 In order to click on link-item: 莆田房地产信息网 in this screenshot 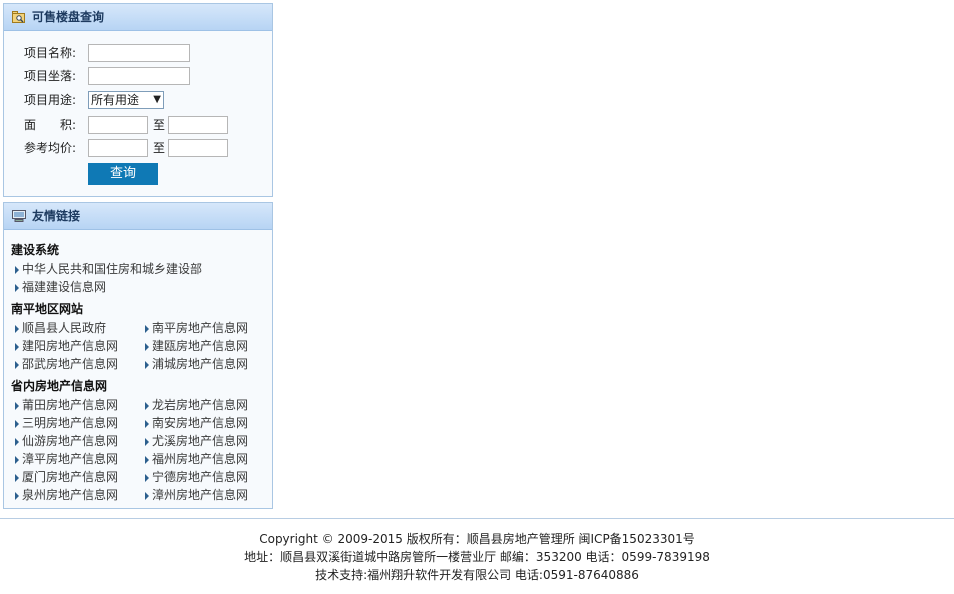, I will do `click(66, 404)`.